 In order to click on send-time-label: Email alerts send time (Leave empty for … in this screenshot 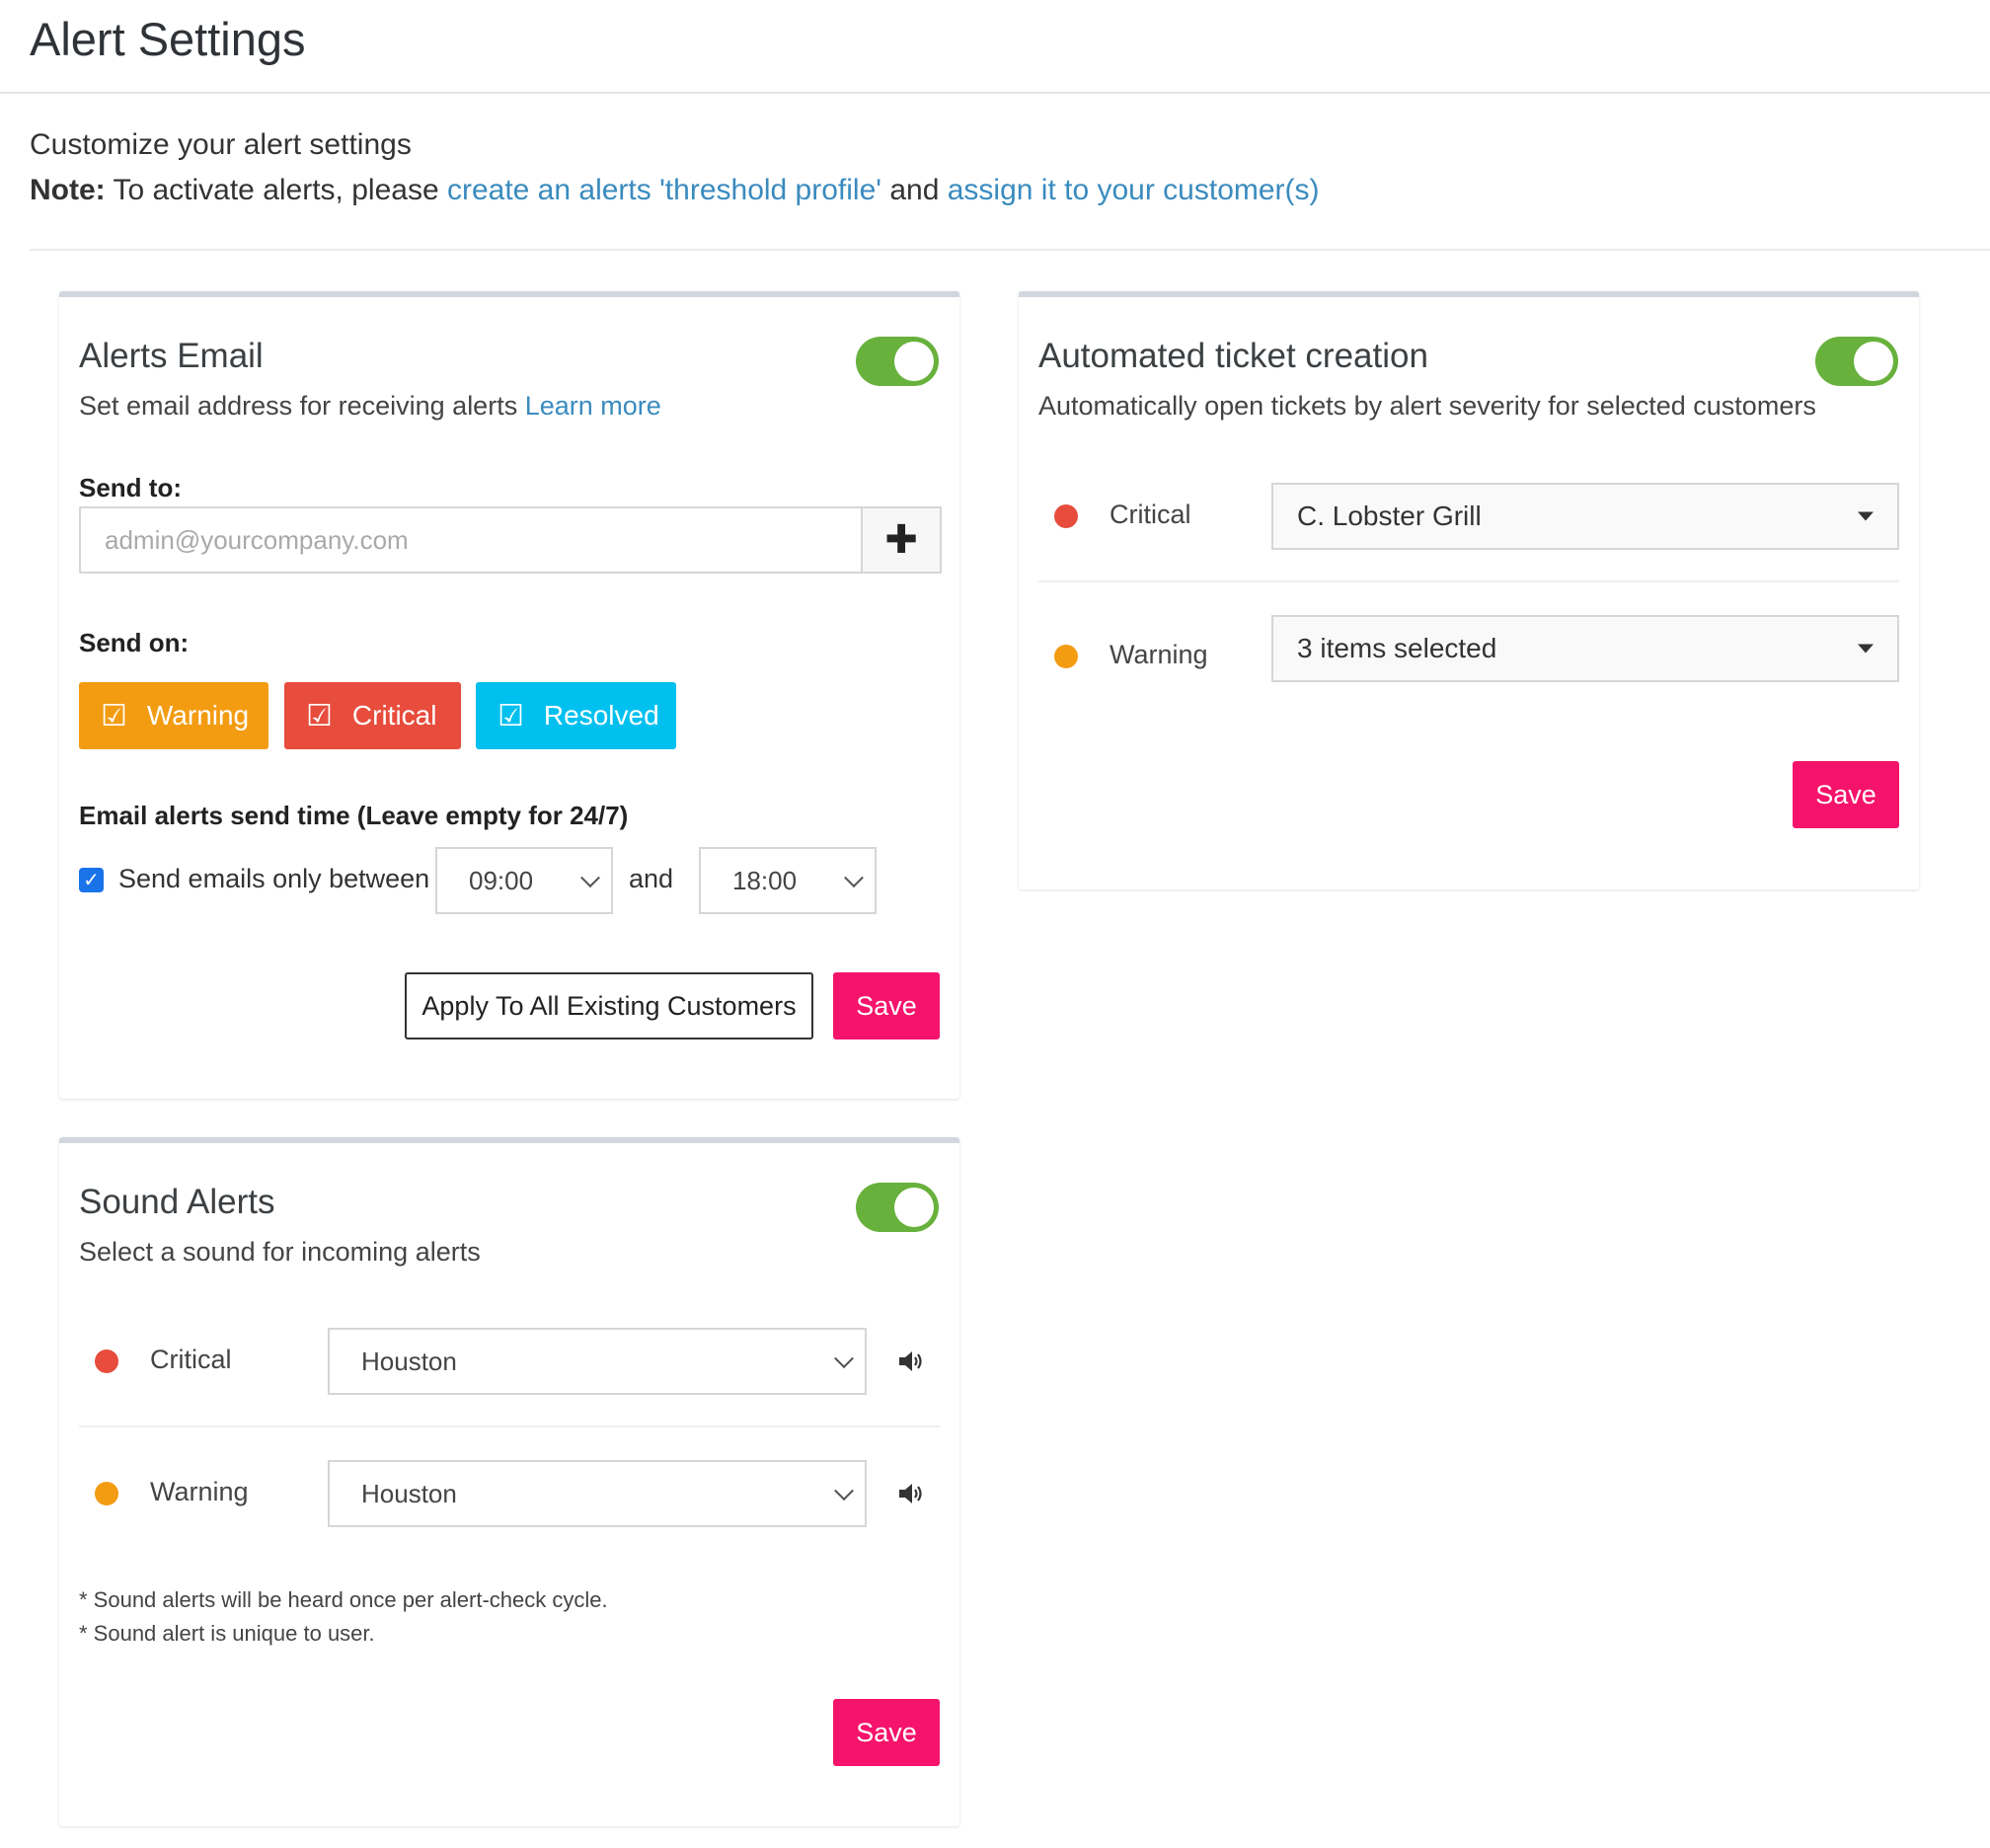, I will do `click(354, 815)`.